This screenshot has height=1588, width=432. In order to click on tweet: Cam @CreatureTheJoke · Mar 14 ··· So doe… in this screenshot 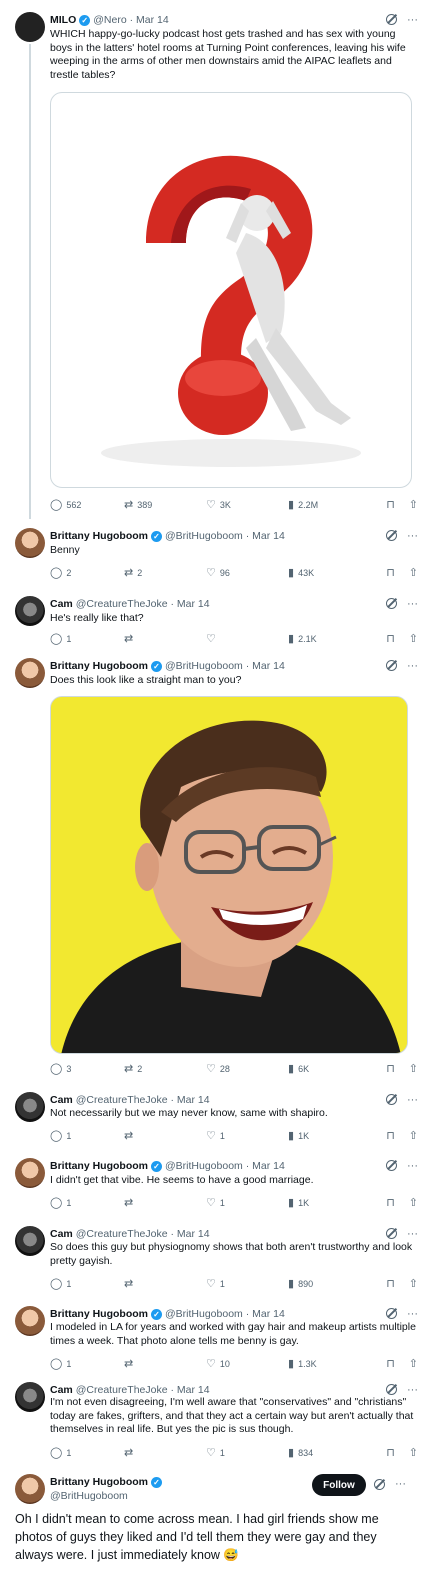, I will do `click(216, 1261)`.